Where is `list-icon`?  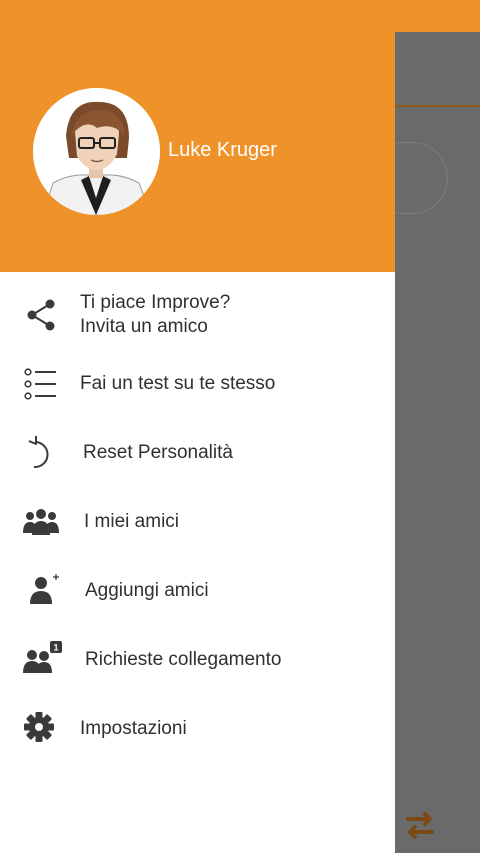
list-icon is located at coordinates (40, 384).